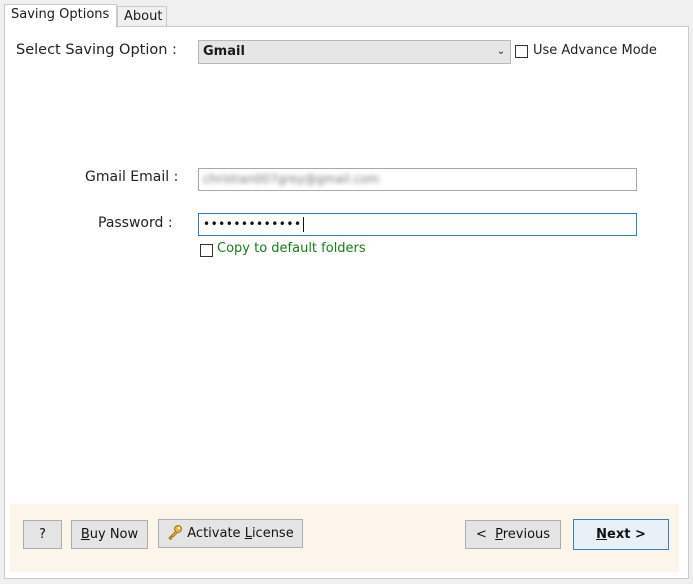 The height and width of the screenshot is (584, 693). I want to click on next-button: Next >, so click(621, 534).